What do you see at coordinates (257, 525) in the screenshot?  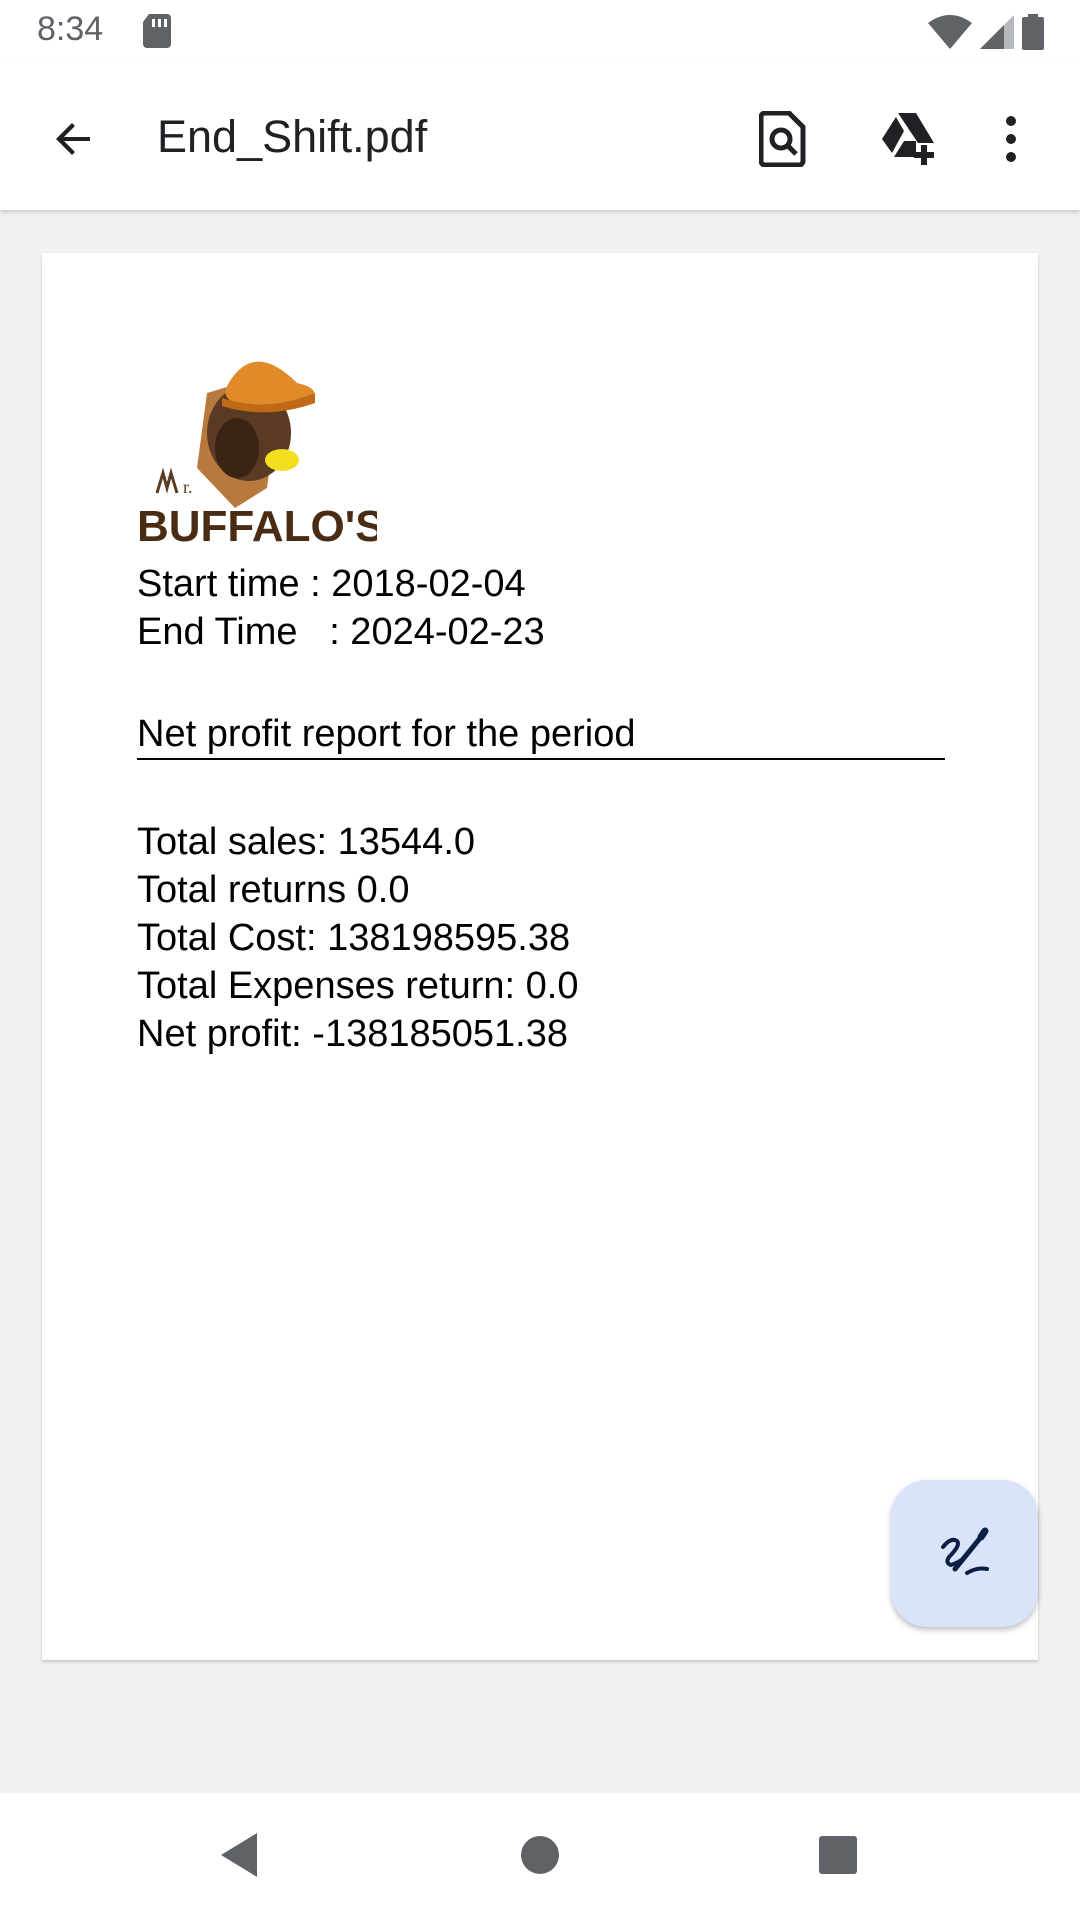 I see `svg-text: BUFFALO'S` at bounding box center [257, 525].